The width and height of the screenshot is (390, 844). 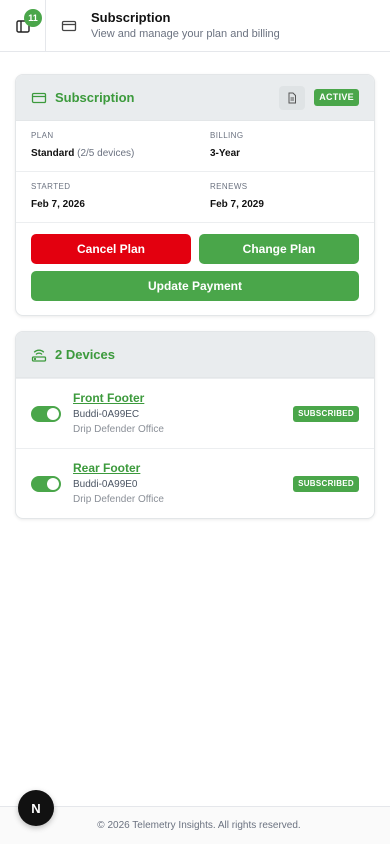 What do you see at coordinates (58, 204) in the screenshot?
I see `started-value: Feb 7, 2026` at bounding box center [58, 204].